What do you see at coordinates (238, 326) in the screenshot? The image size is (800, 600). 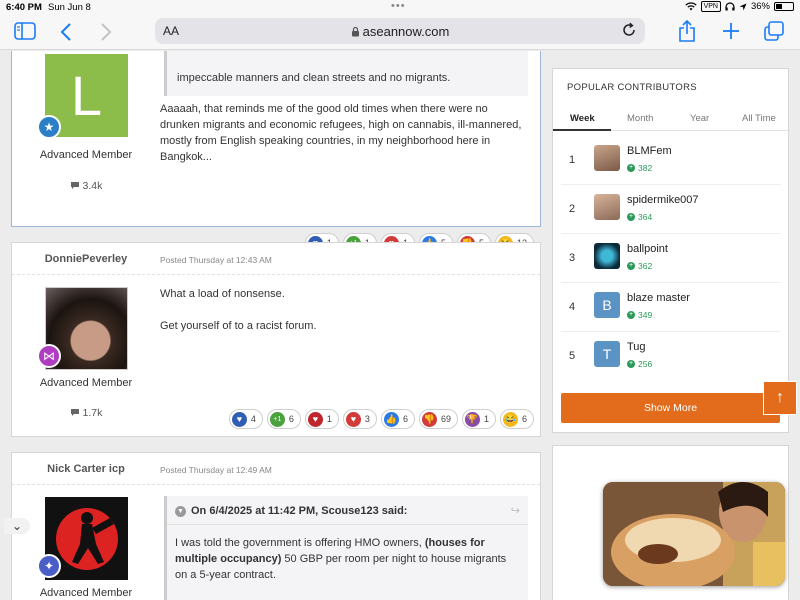 I see `post-body-line: Get yourself of to a racist forum.` at bounding box center [238, 326].